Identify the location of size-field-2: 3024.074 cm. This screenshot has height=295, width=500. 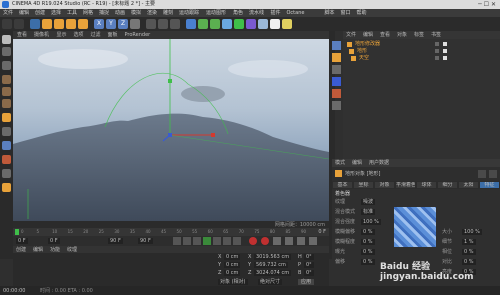
(273, 273).